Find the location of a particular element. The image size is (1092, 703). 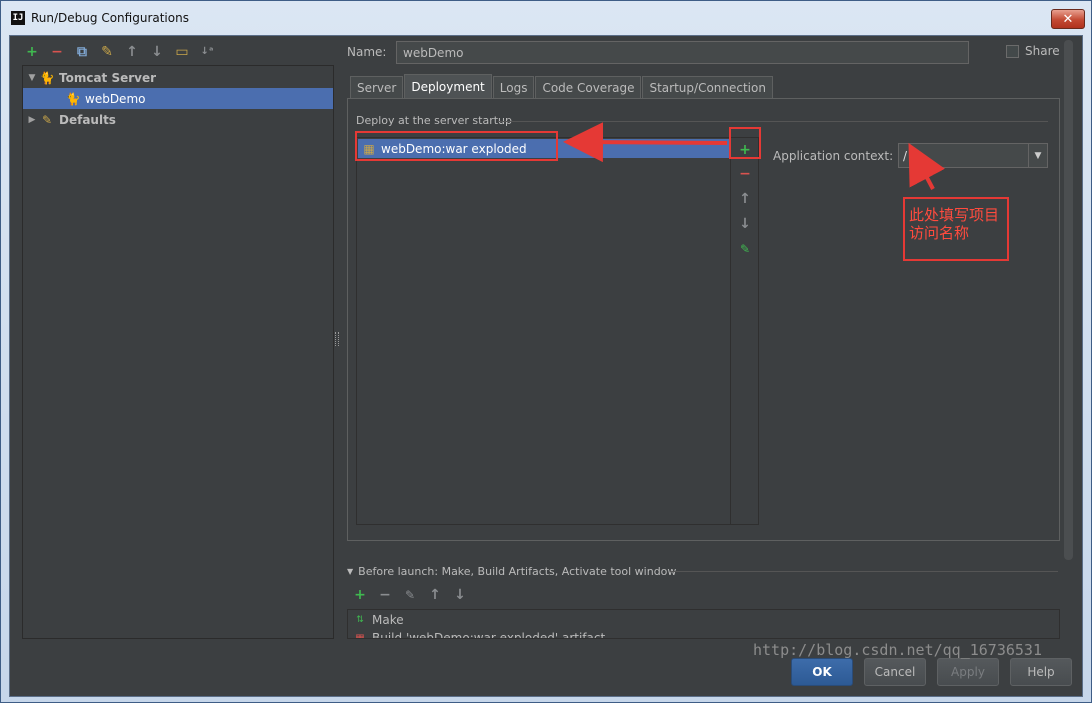

arrow-to-context-field is located at coordinates (926, 166).